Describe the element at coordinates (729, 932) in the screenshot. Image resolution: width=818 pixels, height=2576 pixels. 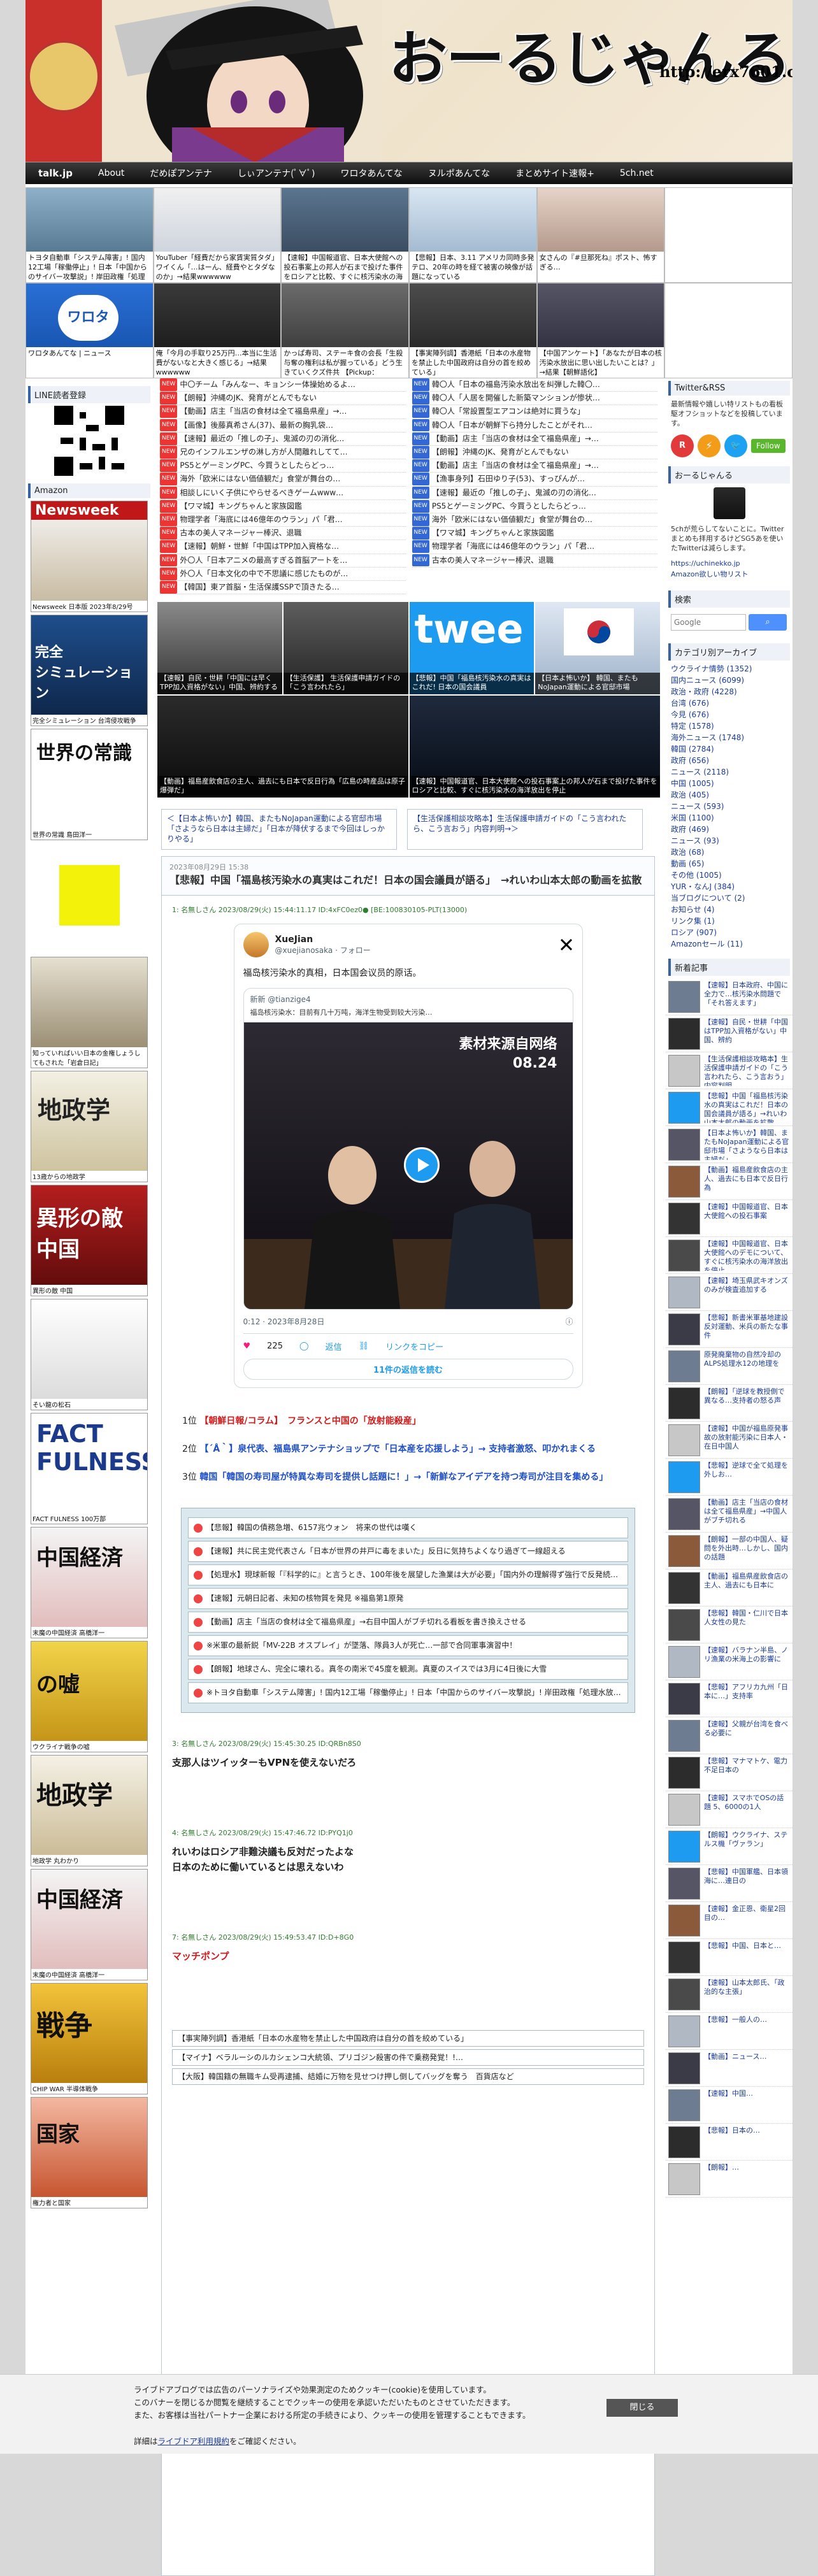
I see `category-link: ロシア (907)` at that location.